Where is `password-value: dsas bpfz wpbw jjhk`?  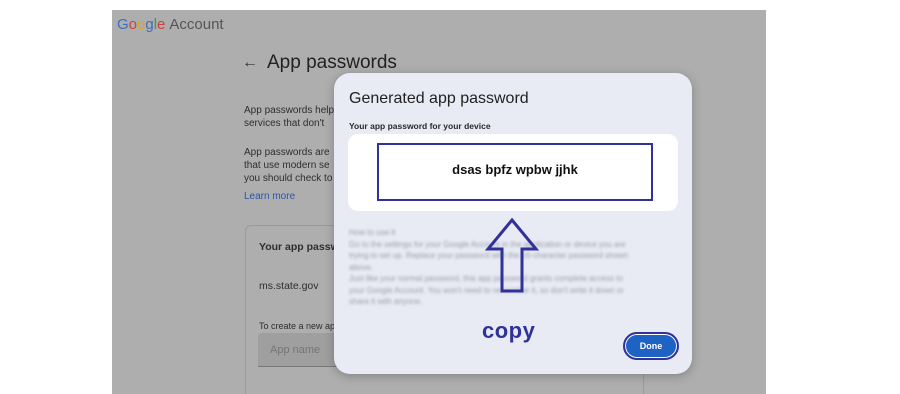
password-value: dsas bpfz wpbw jjhk is located at coordinates (515, 172).